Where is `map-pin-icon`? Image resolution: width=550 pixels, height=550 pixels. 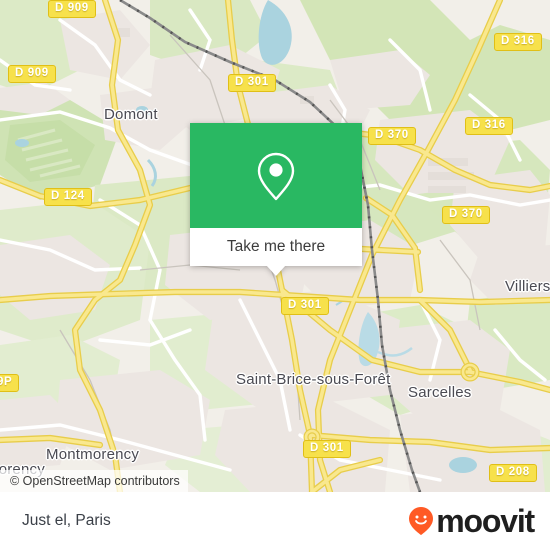
map-pin-icon is located at coordinates (276, 176).